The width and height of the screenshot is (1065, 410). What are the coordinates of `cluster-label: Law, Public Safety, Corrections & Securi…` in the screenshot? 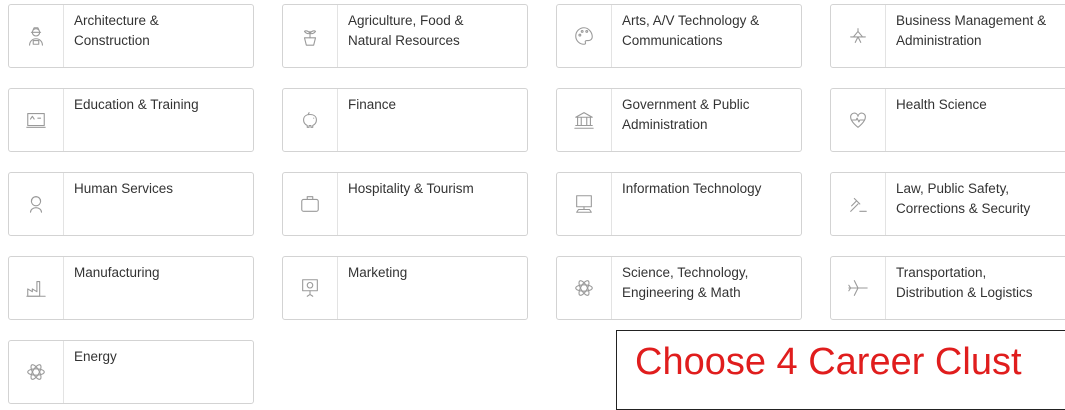 It's located at (963, 198).